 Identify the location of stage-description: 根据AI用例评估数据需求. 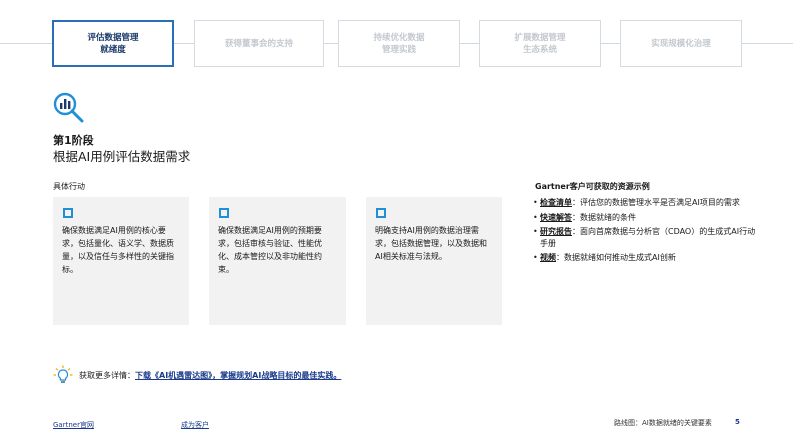
(122, 156).